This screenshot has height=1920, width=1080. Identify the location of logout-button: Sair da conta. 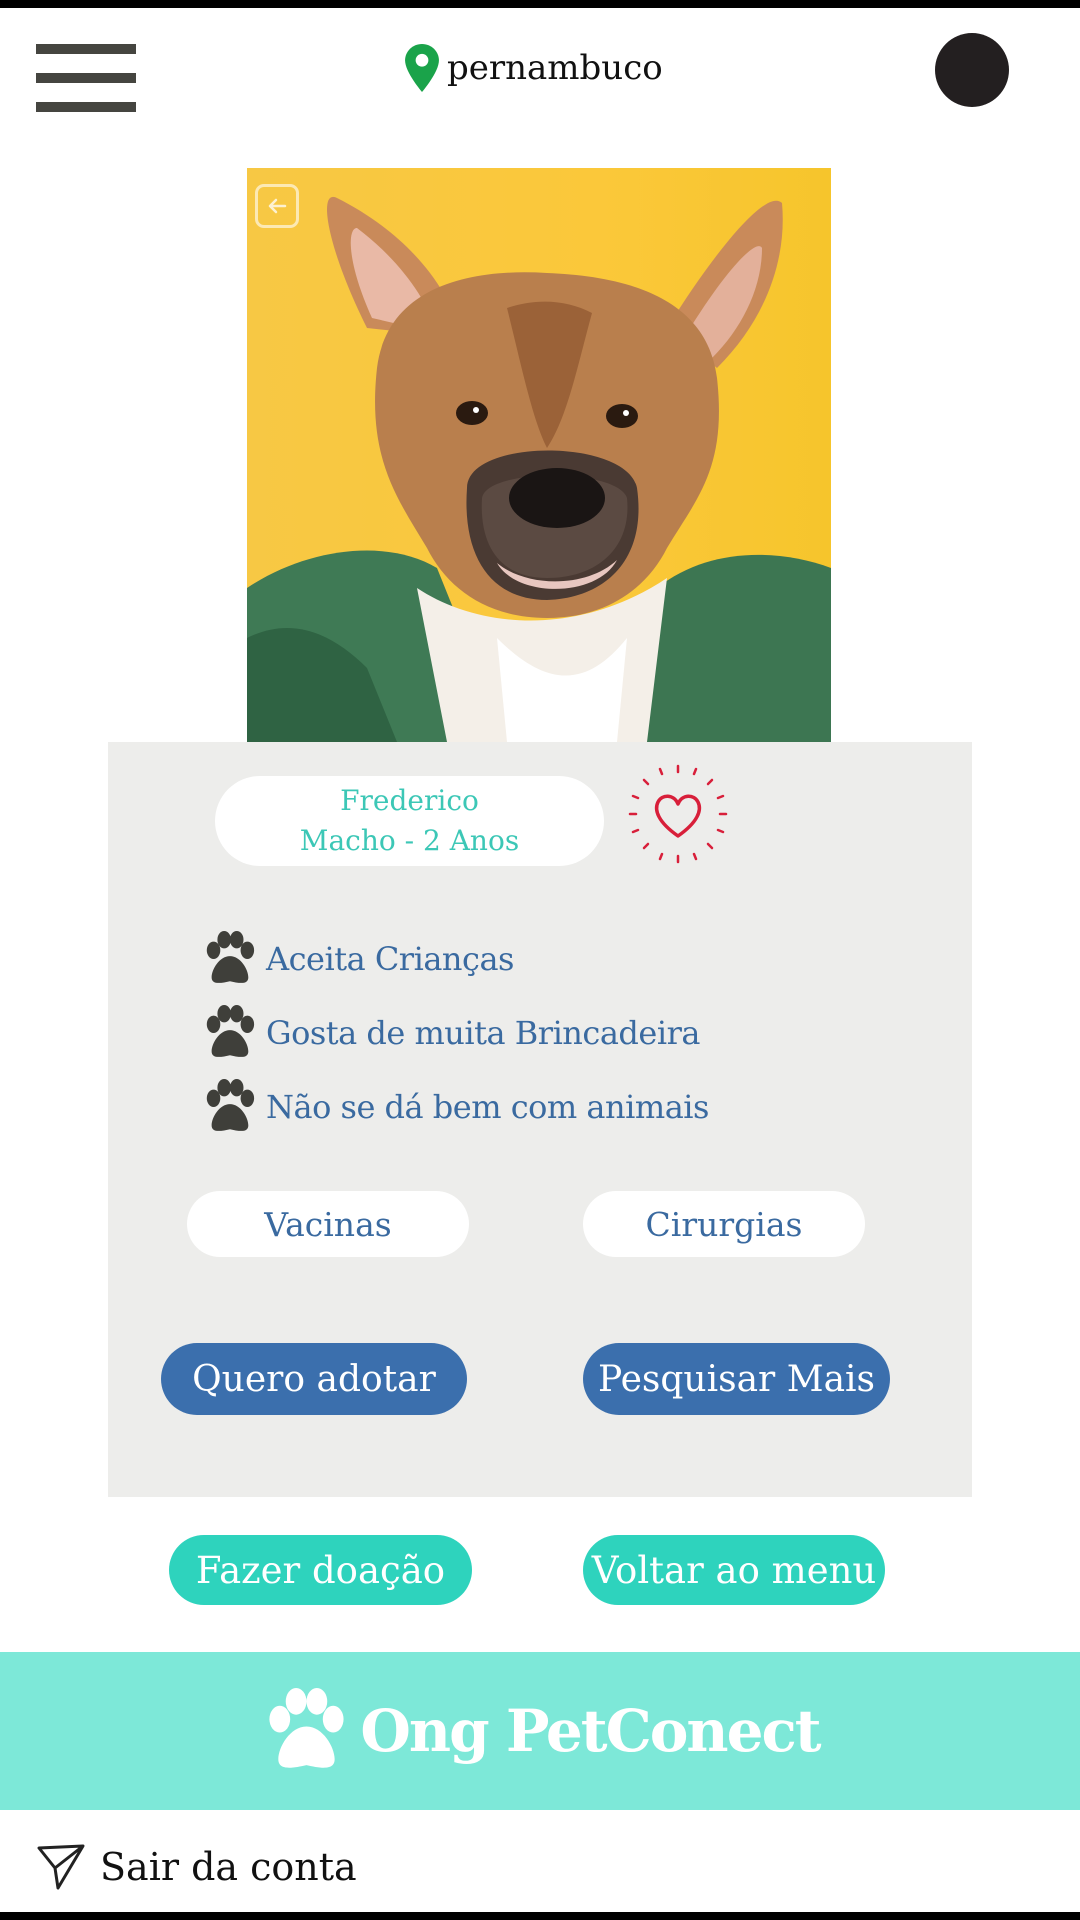
(196, 1867).